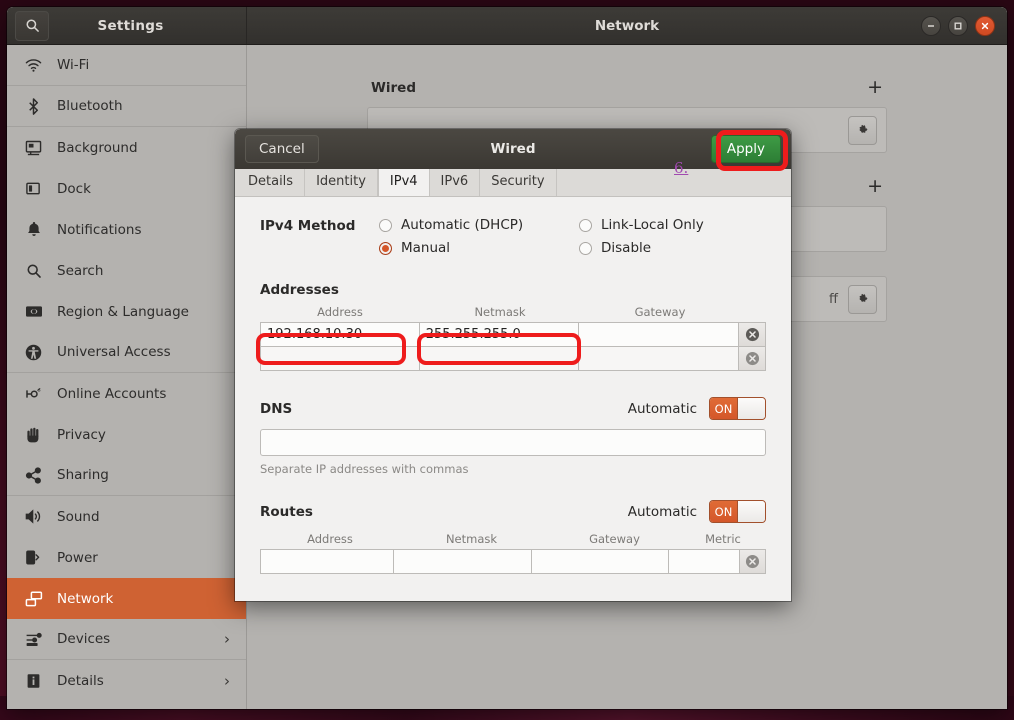 The height and width of the screenshot is (720, 1014). I want to click on close-icon, so click(985, 25).